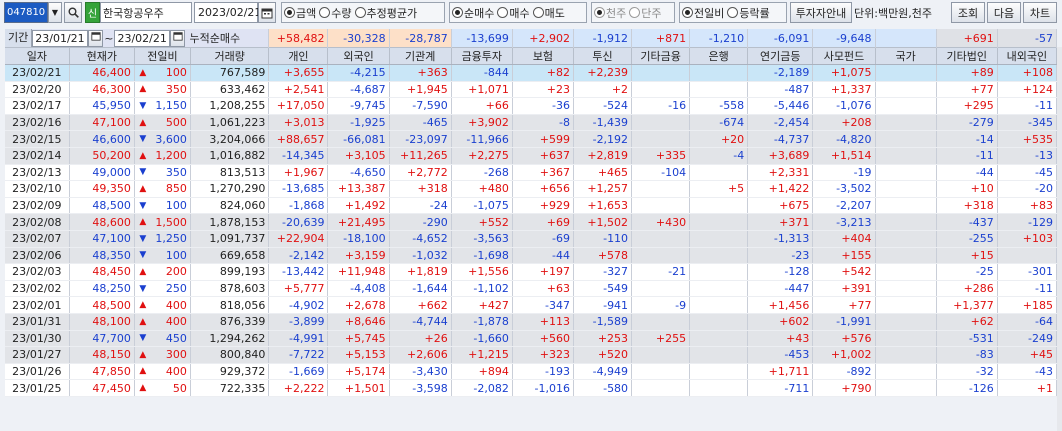 This screenshot has width=1062, height=431. What do you see at coordinates (645, 13) in the screenshot?
I see `radio-single-shares: 단주` at bounding box center [645, 13].